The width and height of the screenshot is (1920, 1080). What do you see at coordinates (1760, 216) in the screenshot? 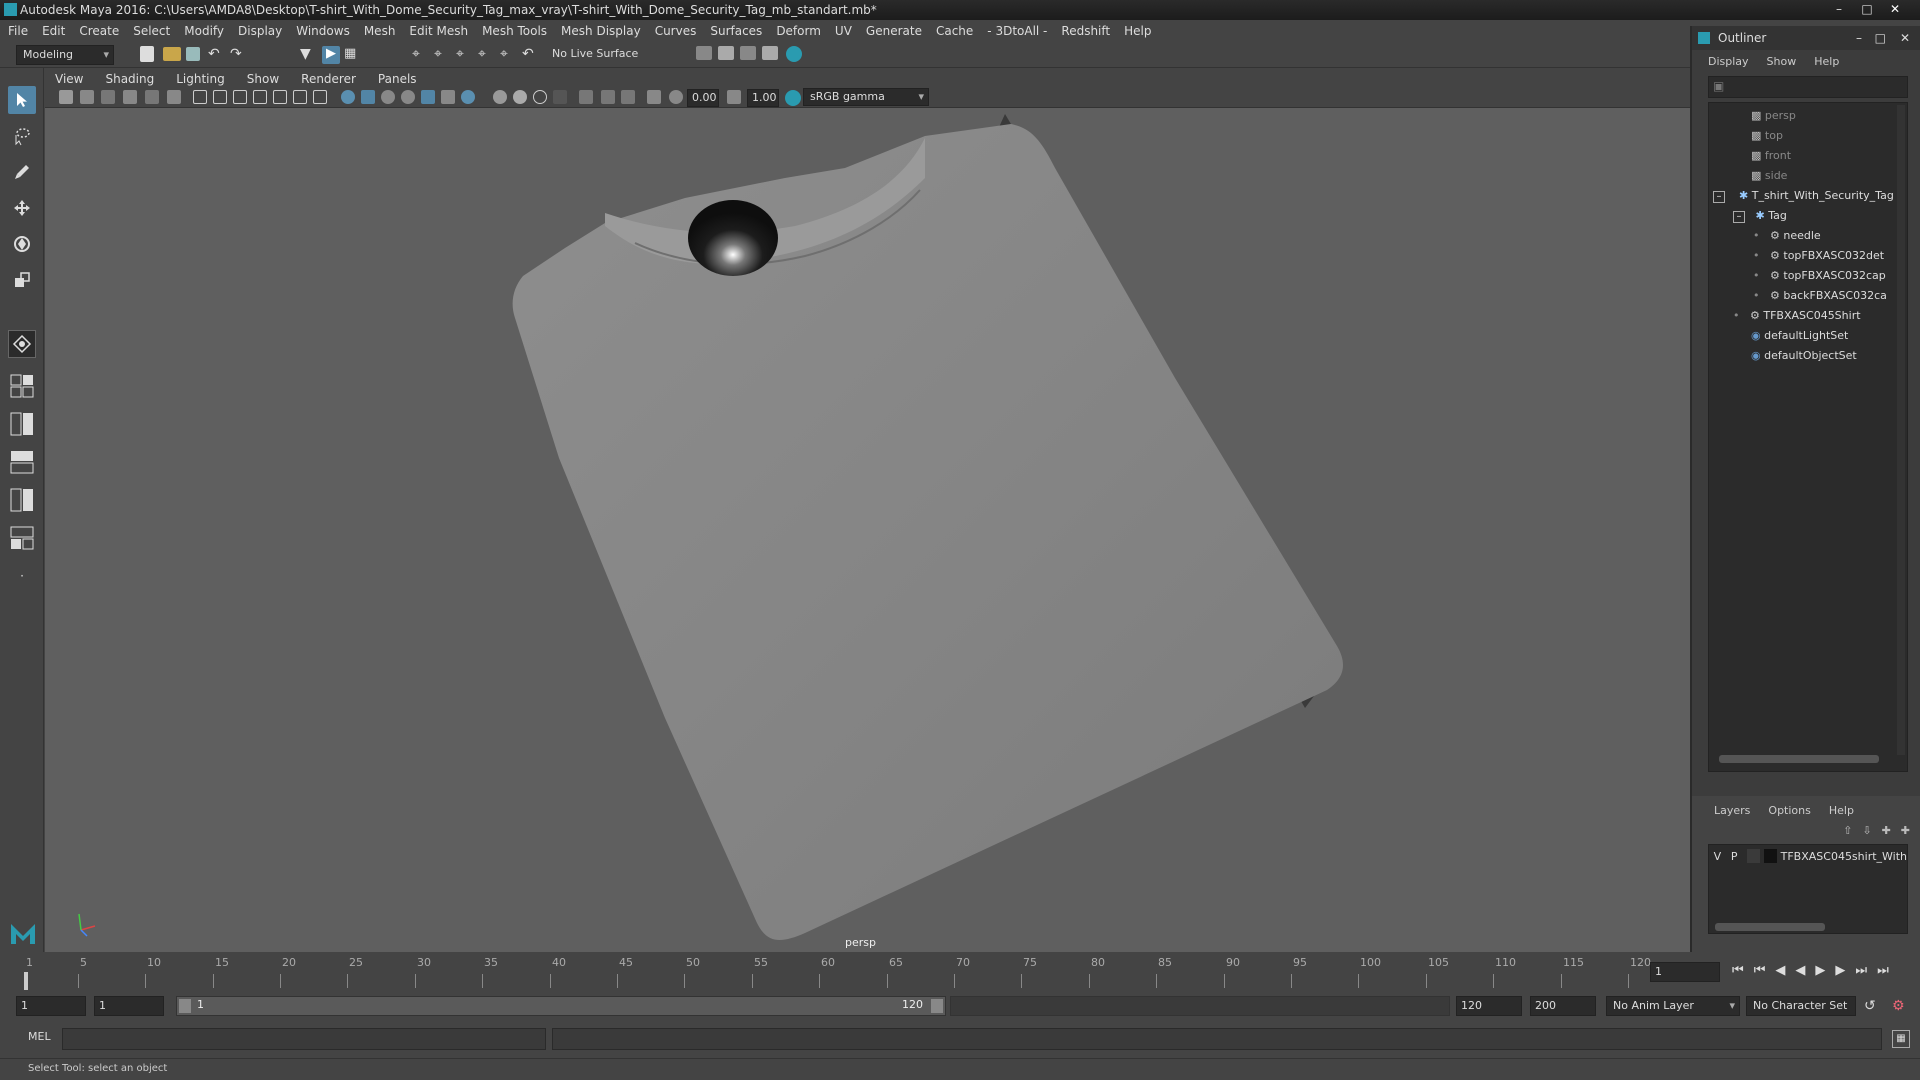
I see `outliner-item: – ✱ Tag` at bounding box center [1760, 216].